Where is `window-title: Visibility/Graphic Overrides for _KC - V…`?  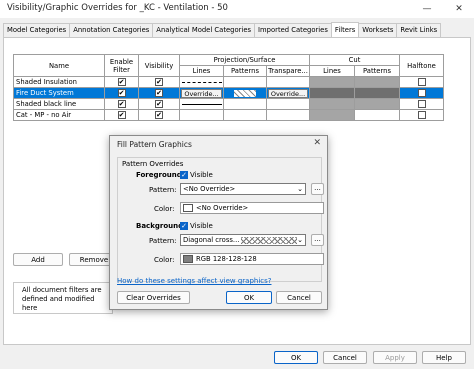 window-title: Visibility/Graphic Overrides for _KC - V… is located at coordinates (117, 8).